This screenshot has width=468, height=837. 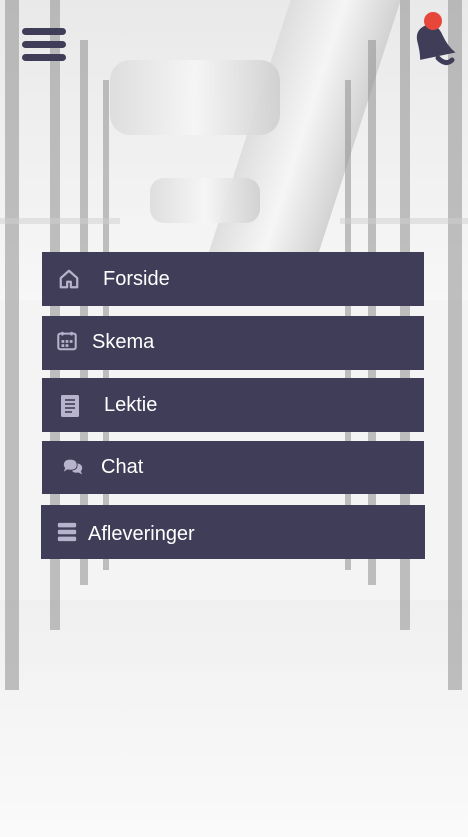 I want to click on menu-item-skema: Skema, so click(x=233, y=343).